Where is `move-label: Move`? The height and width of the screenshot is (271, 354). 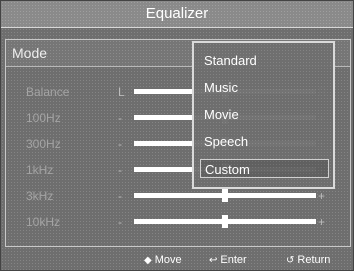 move-label: Move is located at coordinates (168, 260).